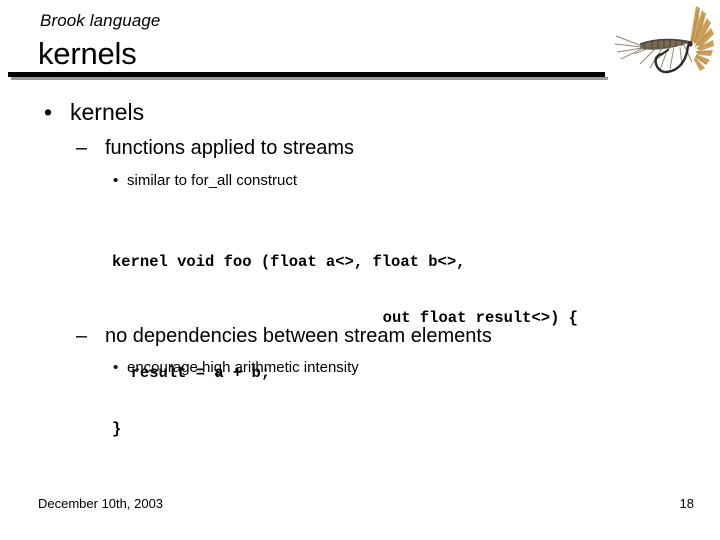 Image resolution: width=720 pixels, height=540 pixels. I want to click on fishing-fly-image, so click(665, 47).